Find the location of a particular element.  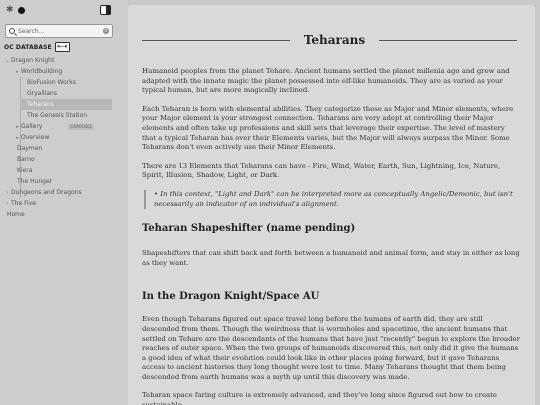

theme-controls: ✱ is located at coordinates (15, 10).